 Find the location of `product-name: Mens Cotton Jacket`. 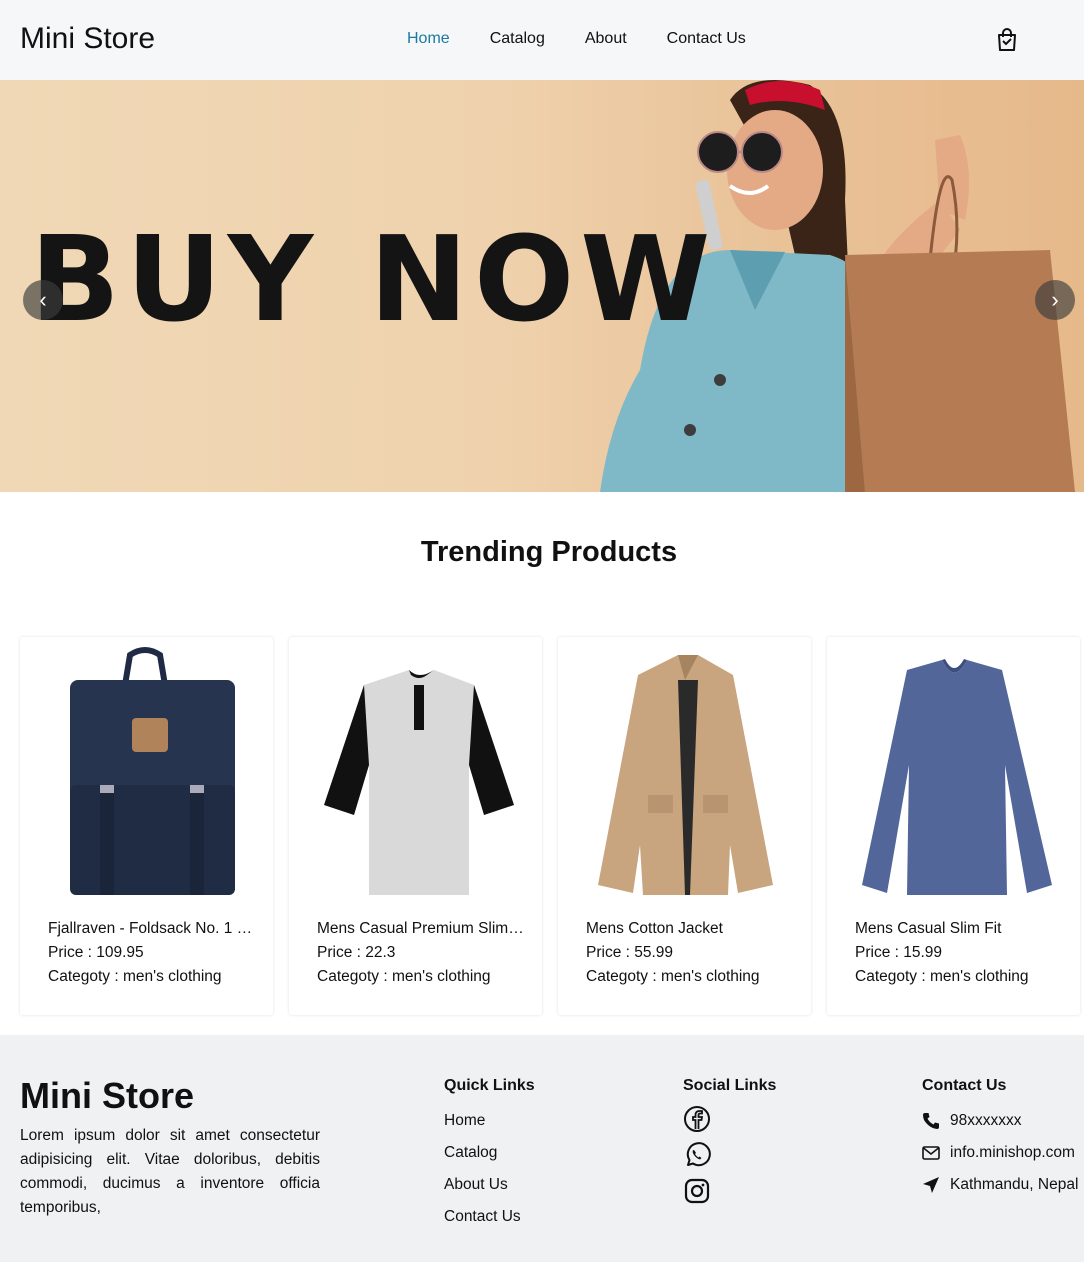

product-name: Mens Cotton Jacket is located at coordinates (691, 929).